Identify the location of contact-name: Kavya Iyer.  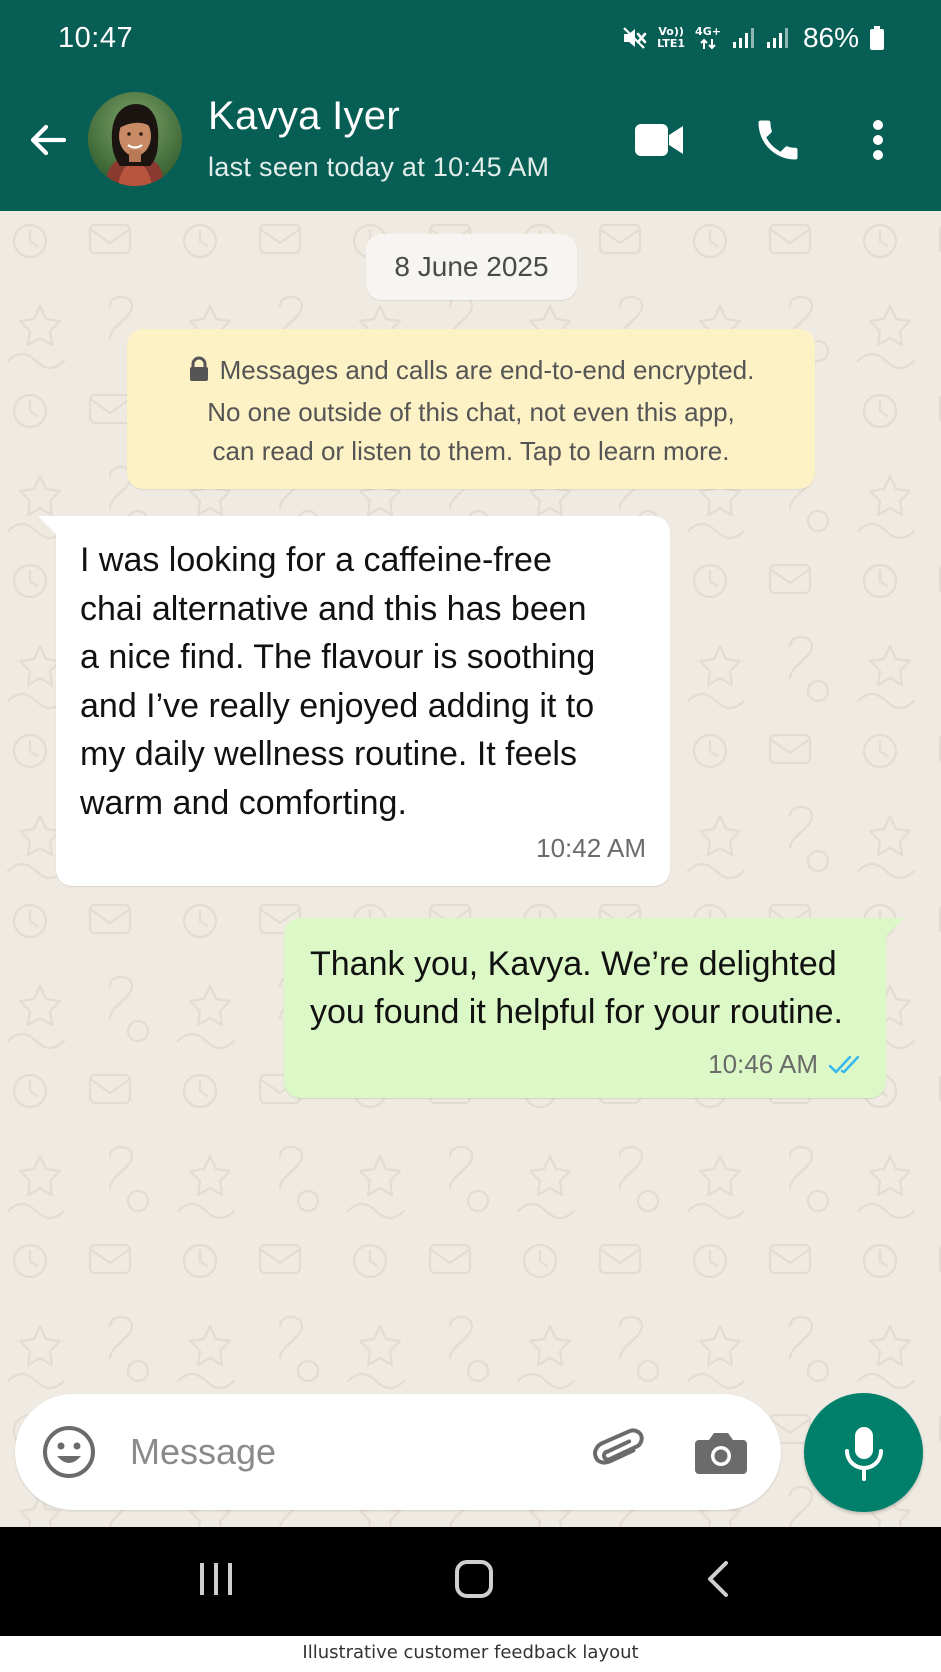
(304, 116).